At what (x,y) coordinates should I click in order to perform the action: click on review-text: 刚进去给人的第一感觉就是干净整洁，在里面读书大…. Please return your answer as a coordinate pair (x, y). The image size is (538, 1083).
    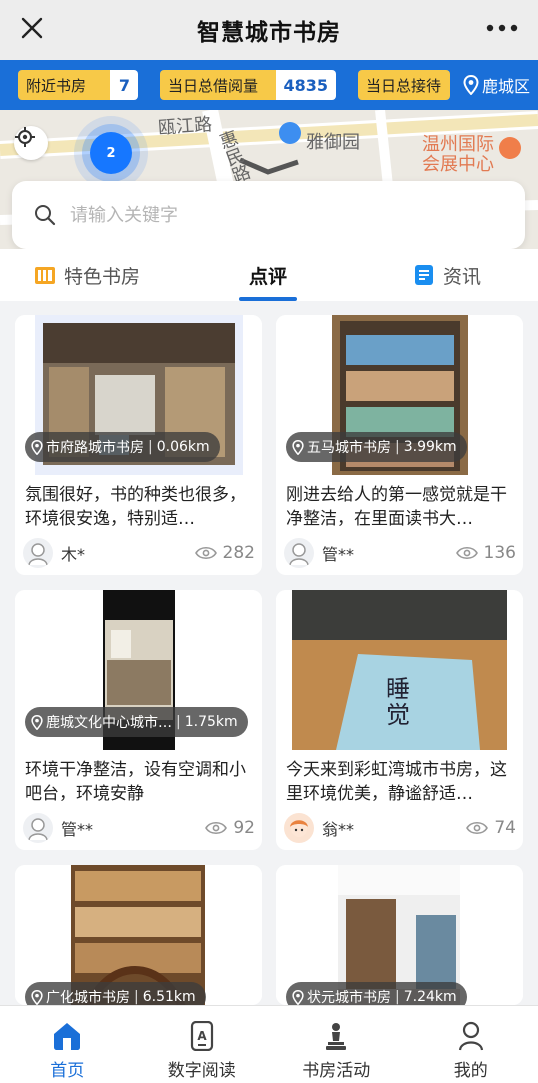
    Looking at the image, I should click on (396, 507).